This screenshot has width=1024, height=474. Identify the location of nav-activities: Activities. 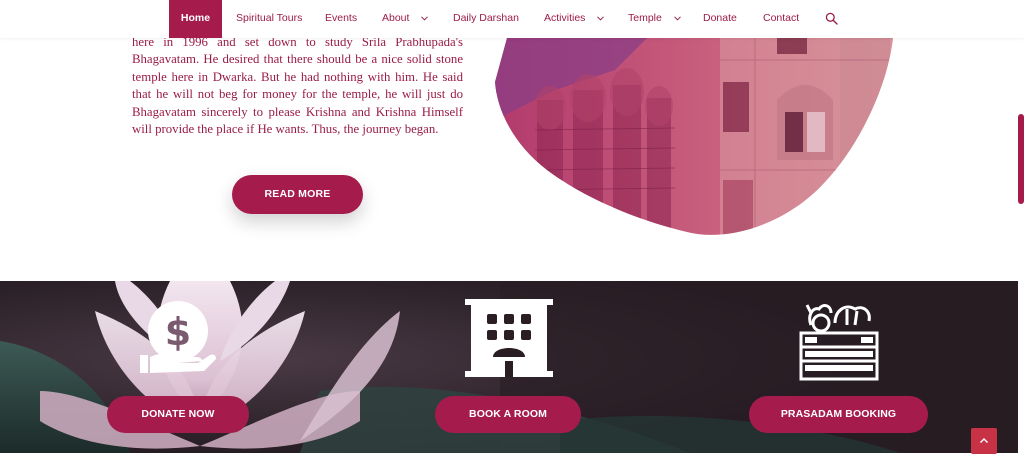
(574, 19).